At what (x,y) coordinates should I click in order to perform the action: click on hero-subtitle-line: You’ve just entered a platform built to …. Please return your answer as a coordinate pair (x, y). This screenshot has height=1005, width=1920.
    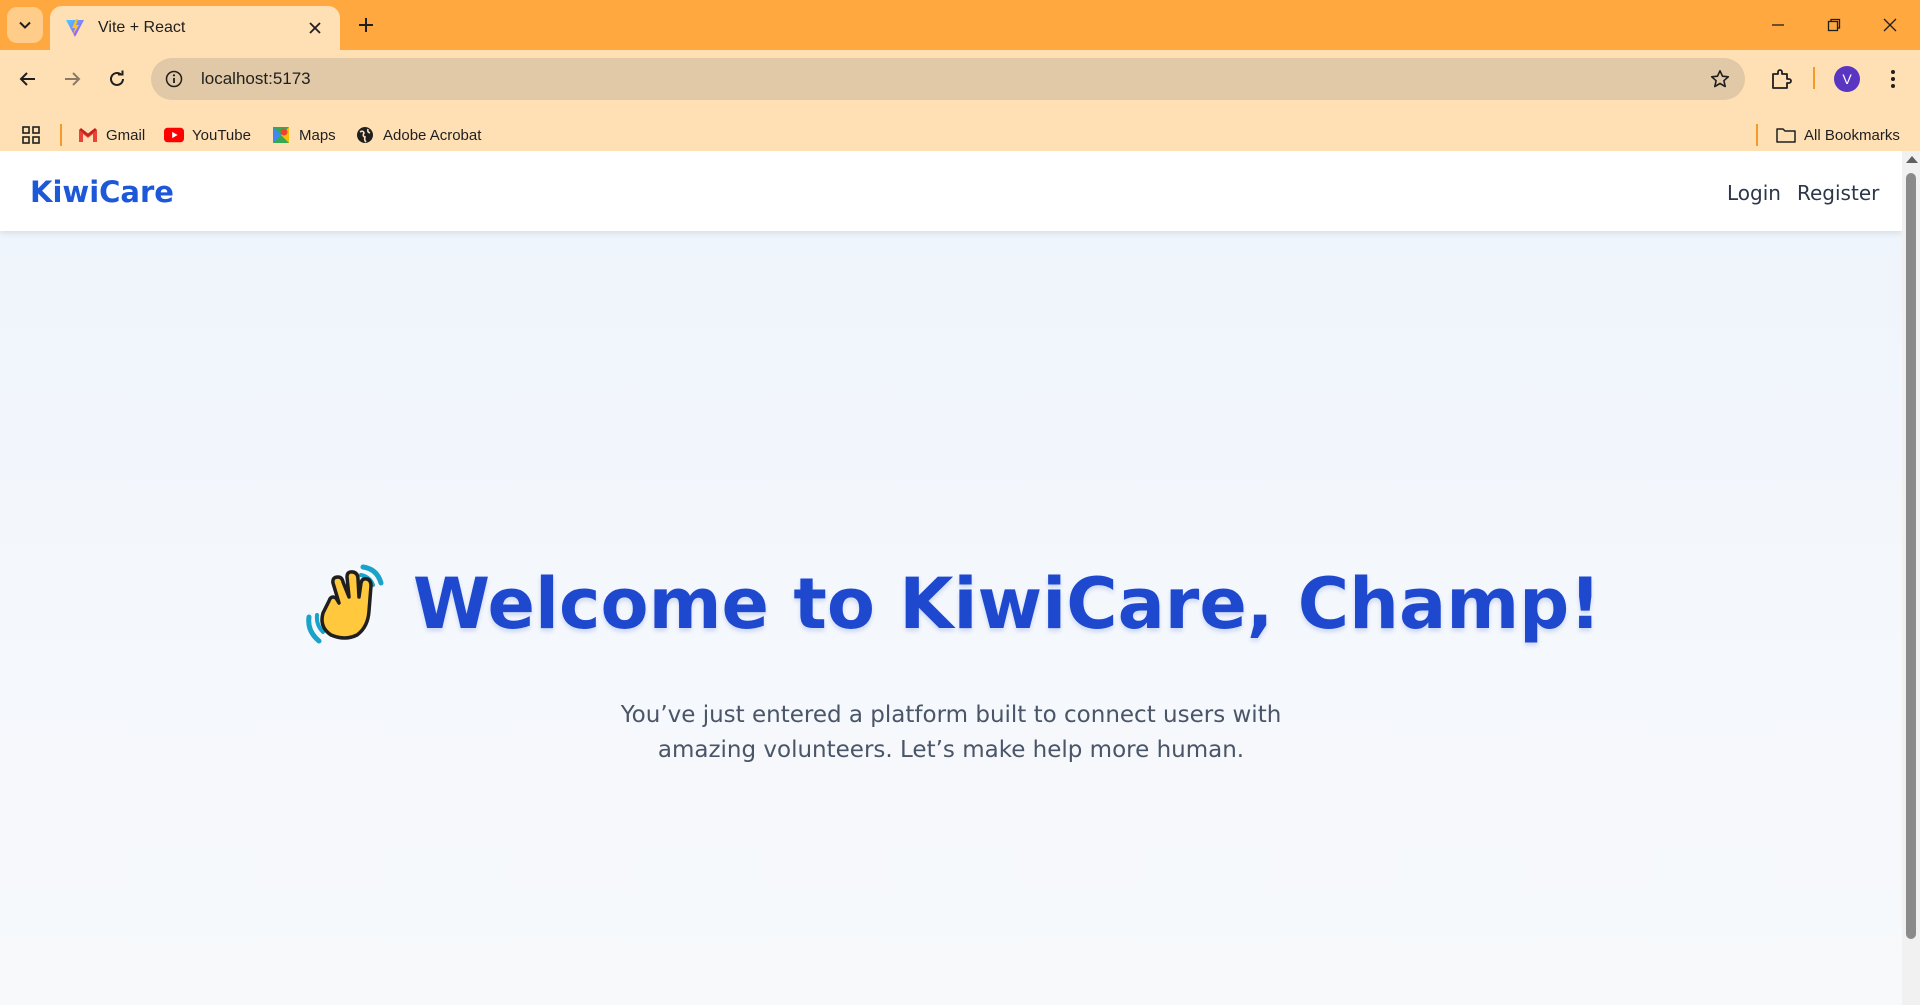
    Looking at the image, I should click on (951, 715).